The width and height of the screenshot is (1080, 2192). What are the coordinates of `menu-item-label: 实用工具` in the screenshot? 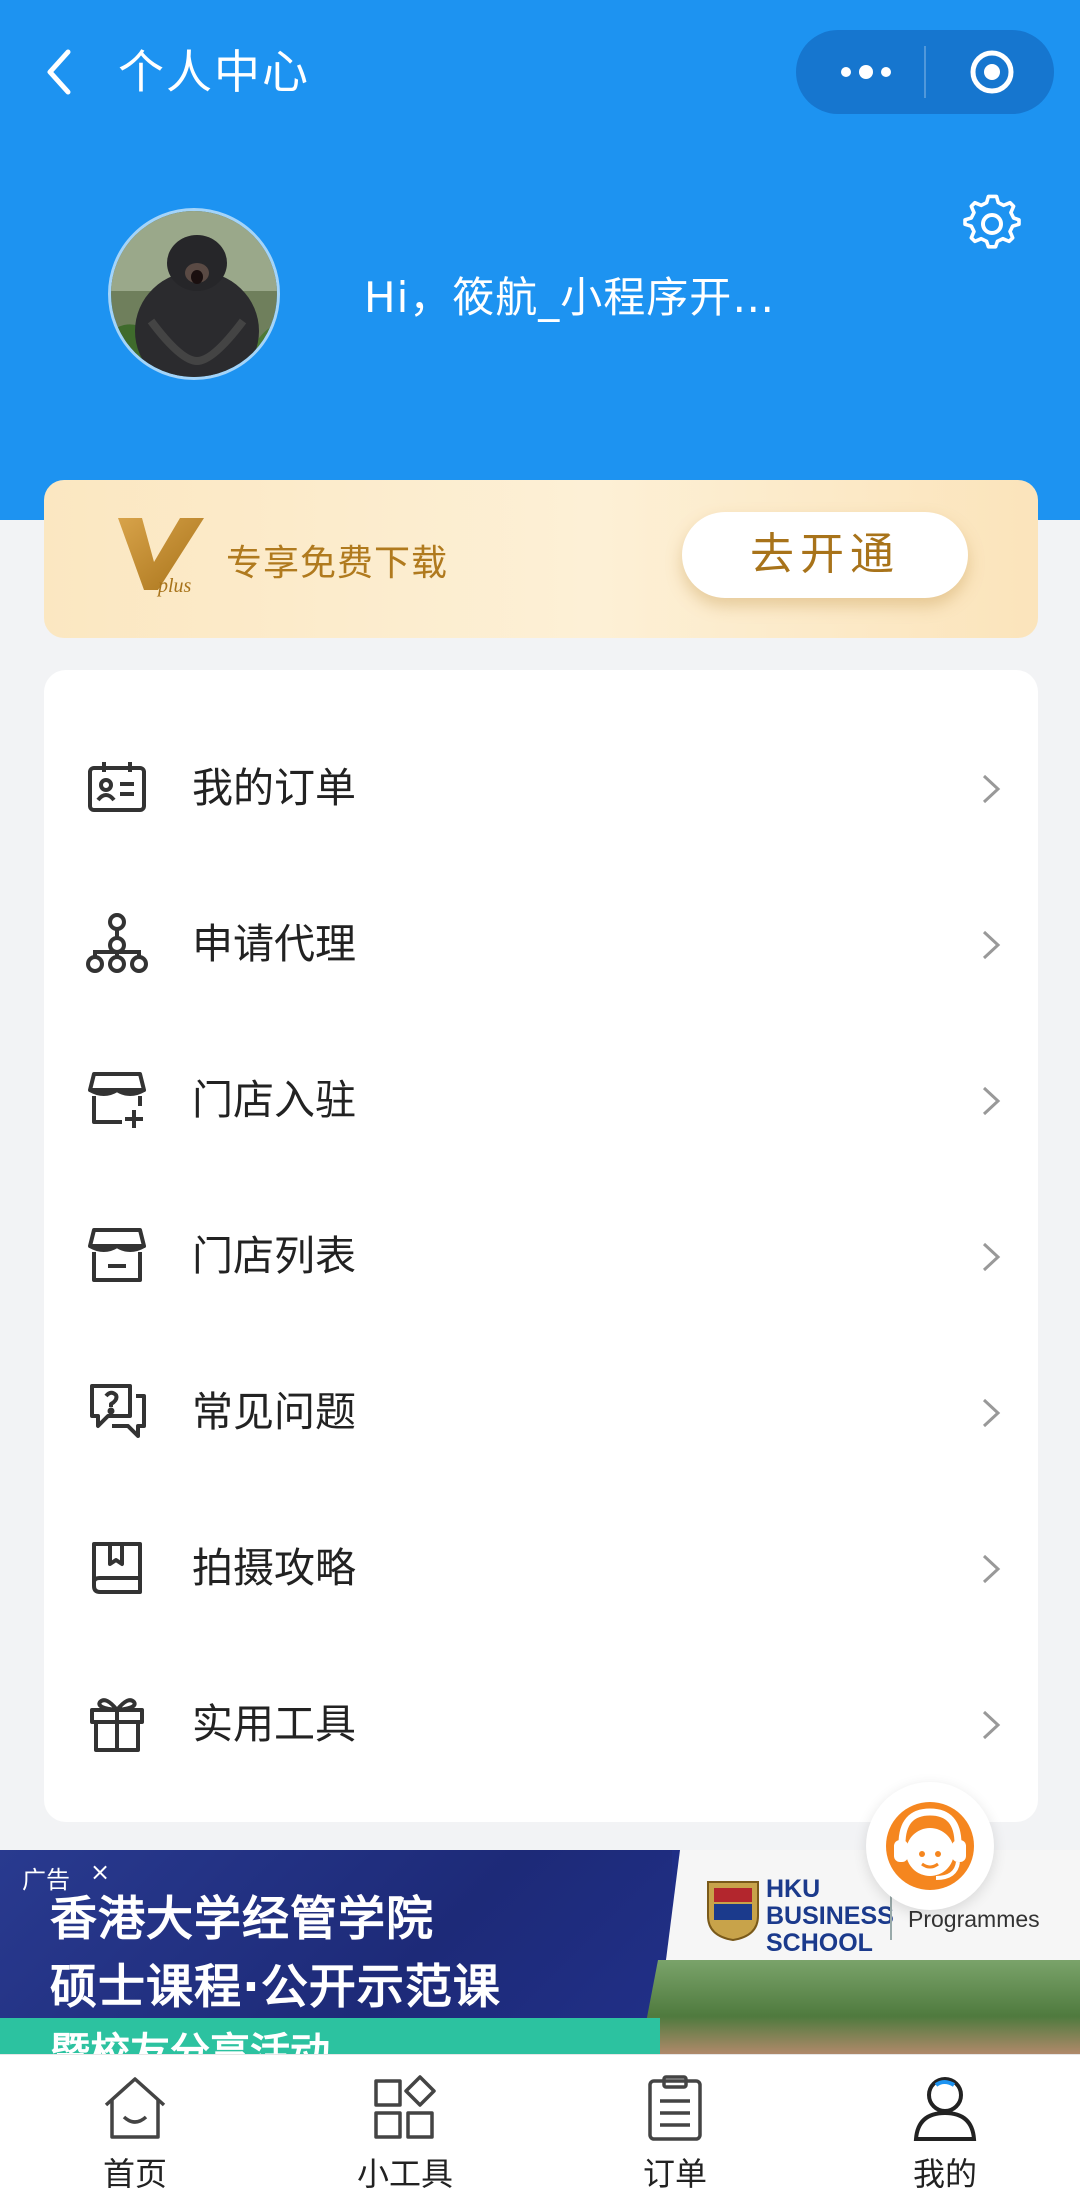 It's located at (274, 1724).